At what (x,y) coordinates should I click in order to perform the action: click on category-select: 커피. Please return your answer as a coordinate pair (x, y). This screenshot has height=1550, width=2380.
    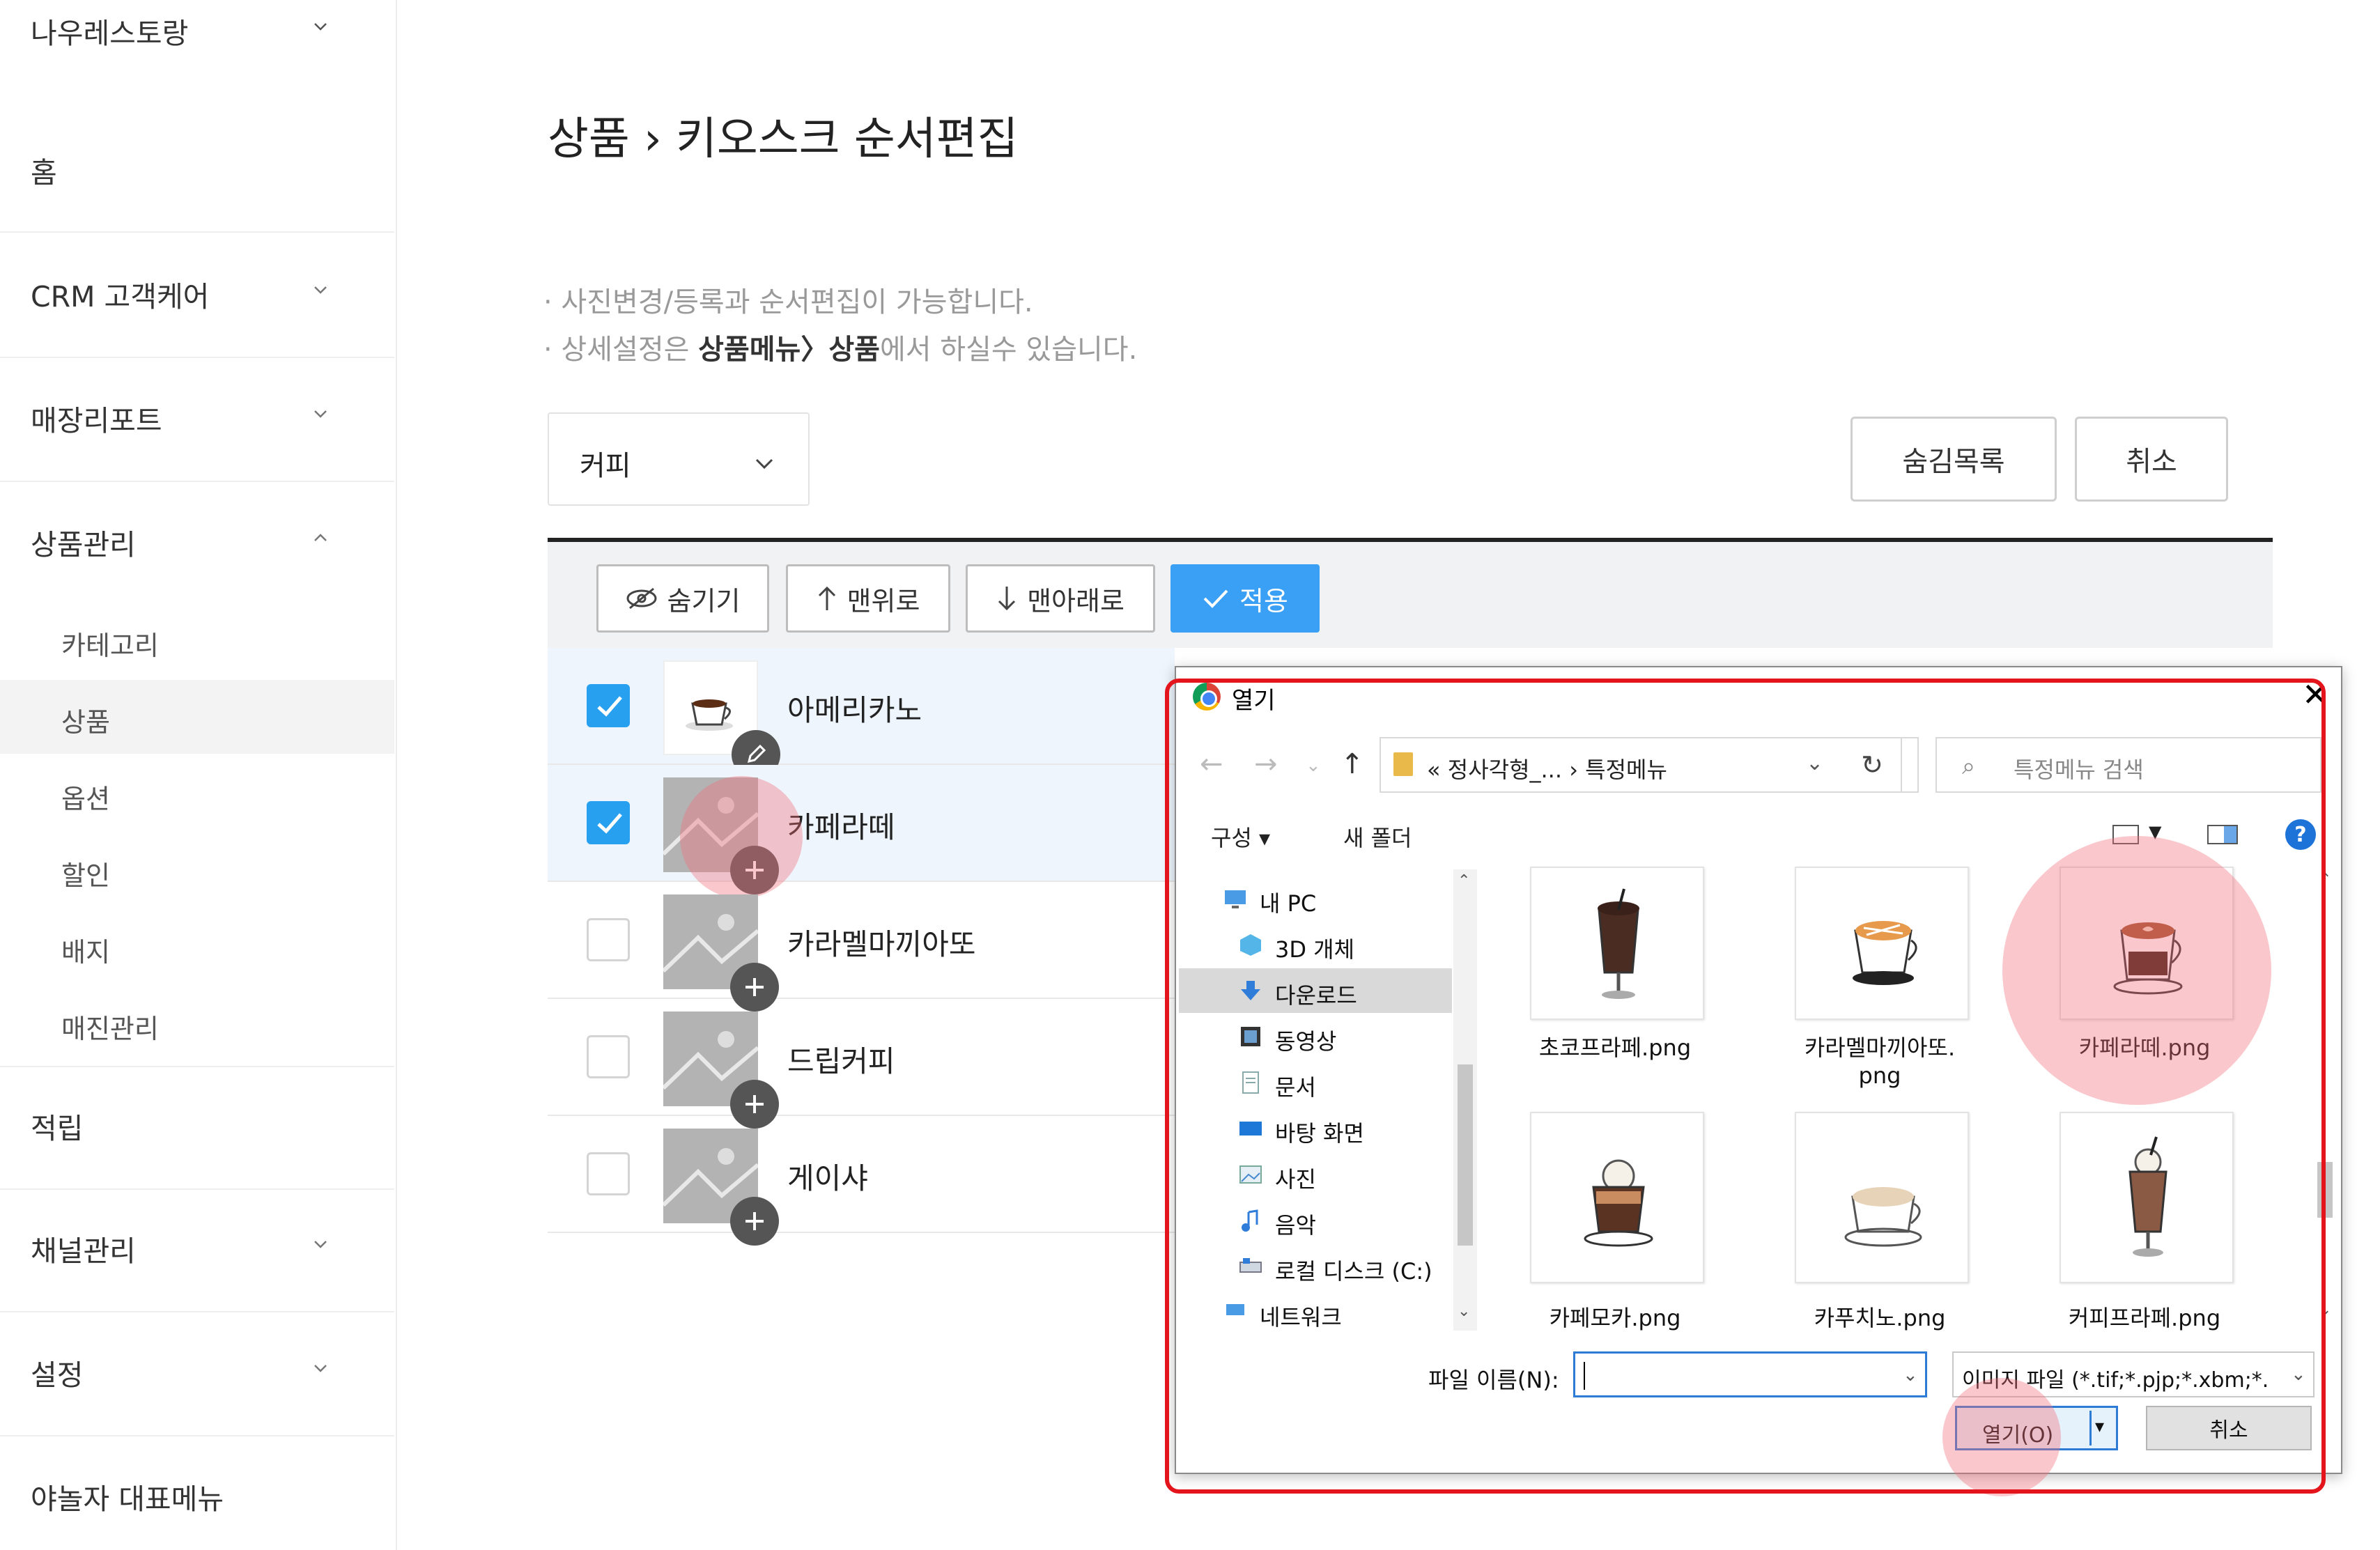
    Looking at the image, I should click on (679, 459).